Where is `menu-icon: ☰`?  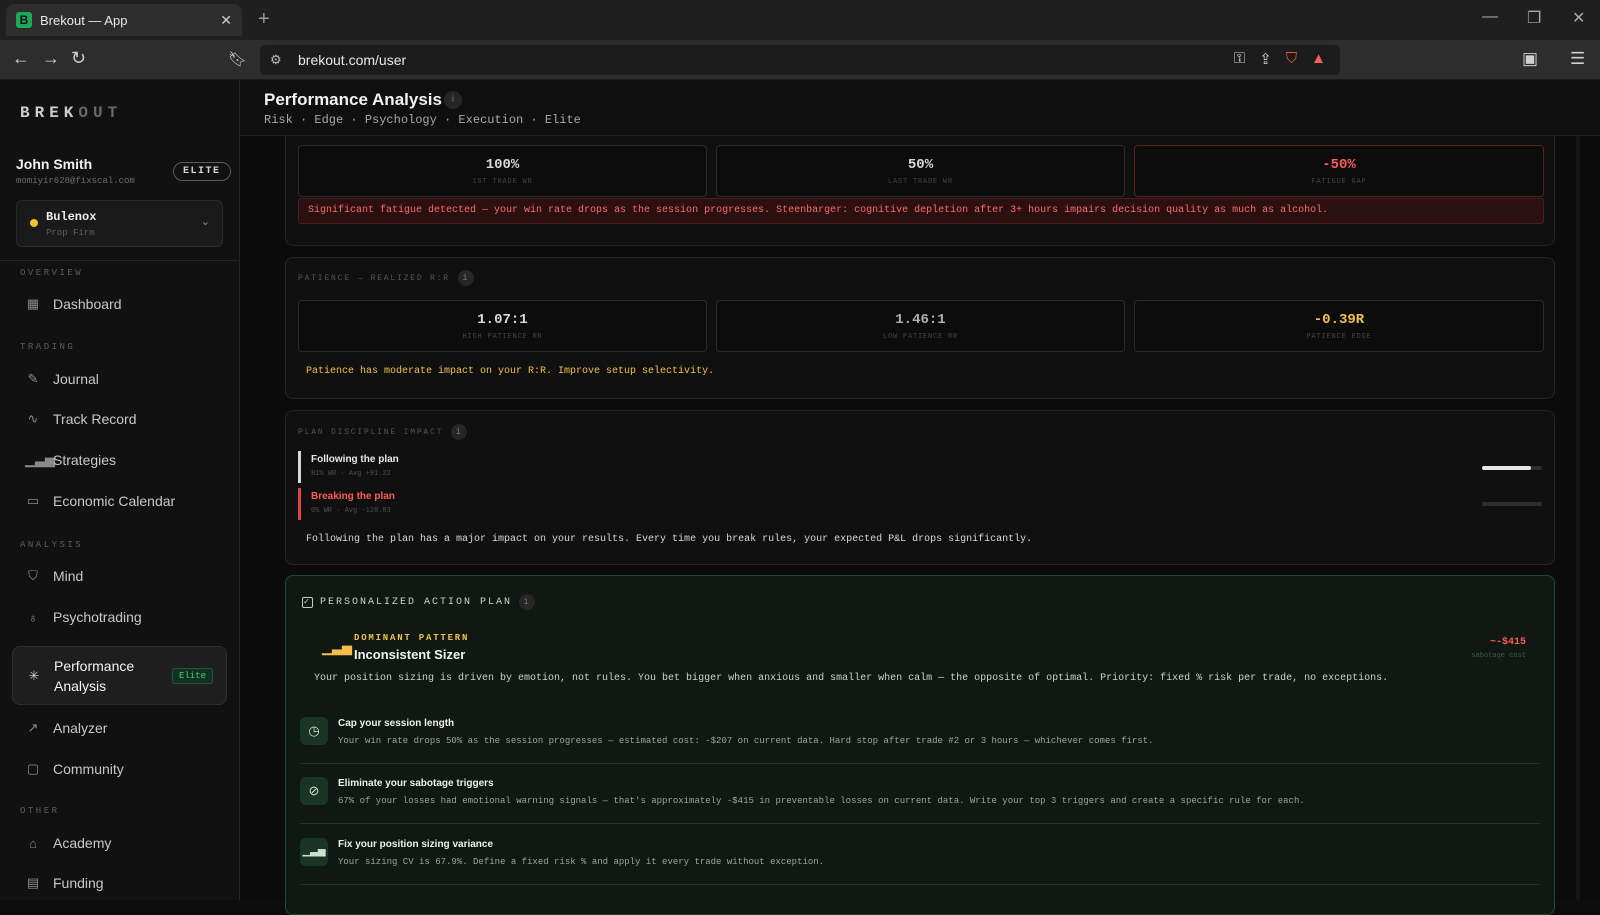
menu-icon: ☰ is located at coordinates (1577, 59).